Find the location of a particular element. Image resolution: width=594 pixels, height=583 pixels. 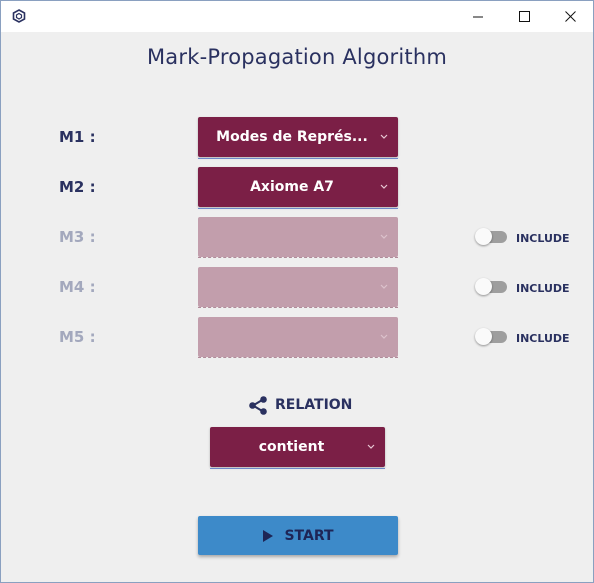

m4-include-toggle is located at coordinates (491, 286).